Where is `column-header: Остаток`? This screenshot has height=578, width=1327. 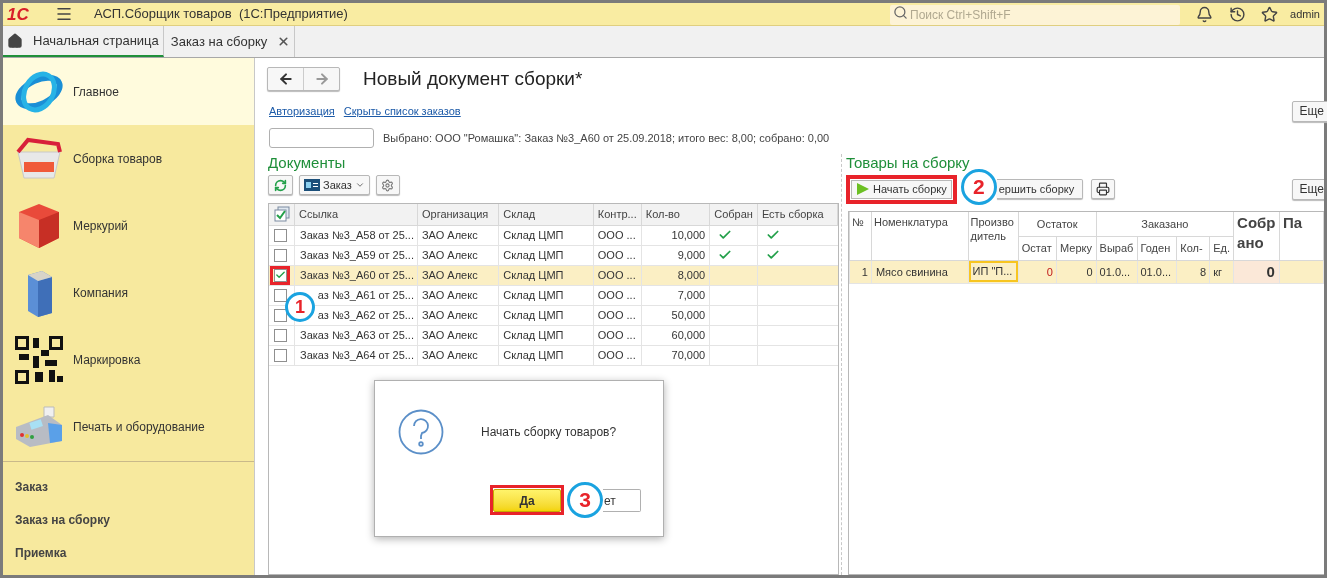
column-header: Остаток is located at coordinates (1057, 223).